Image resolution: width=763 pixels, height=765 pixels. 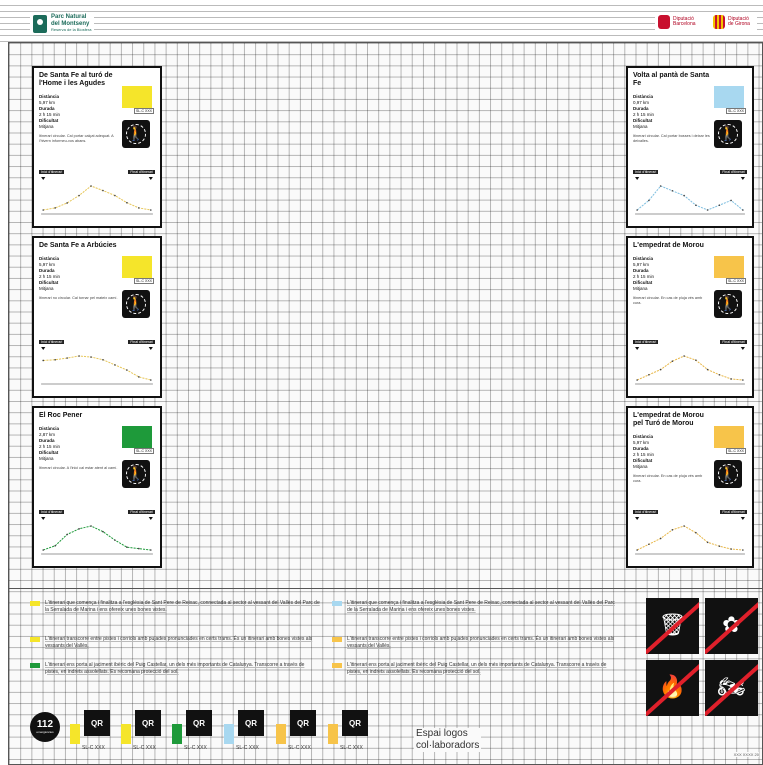 I want to click on qr-route-color, so click(x=75, y=734).